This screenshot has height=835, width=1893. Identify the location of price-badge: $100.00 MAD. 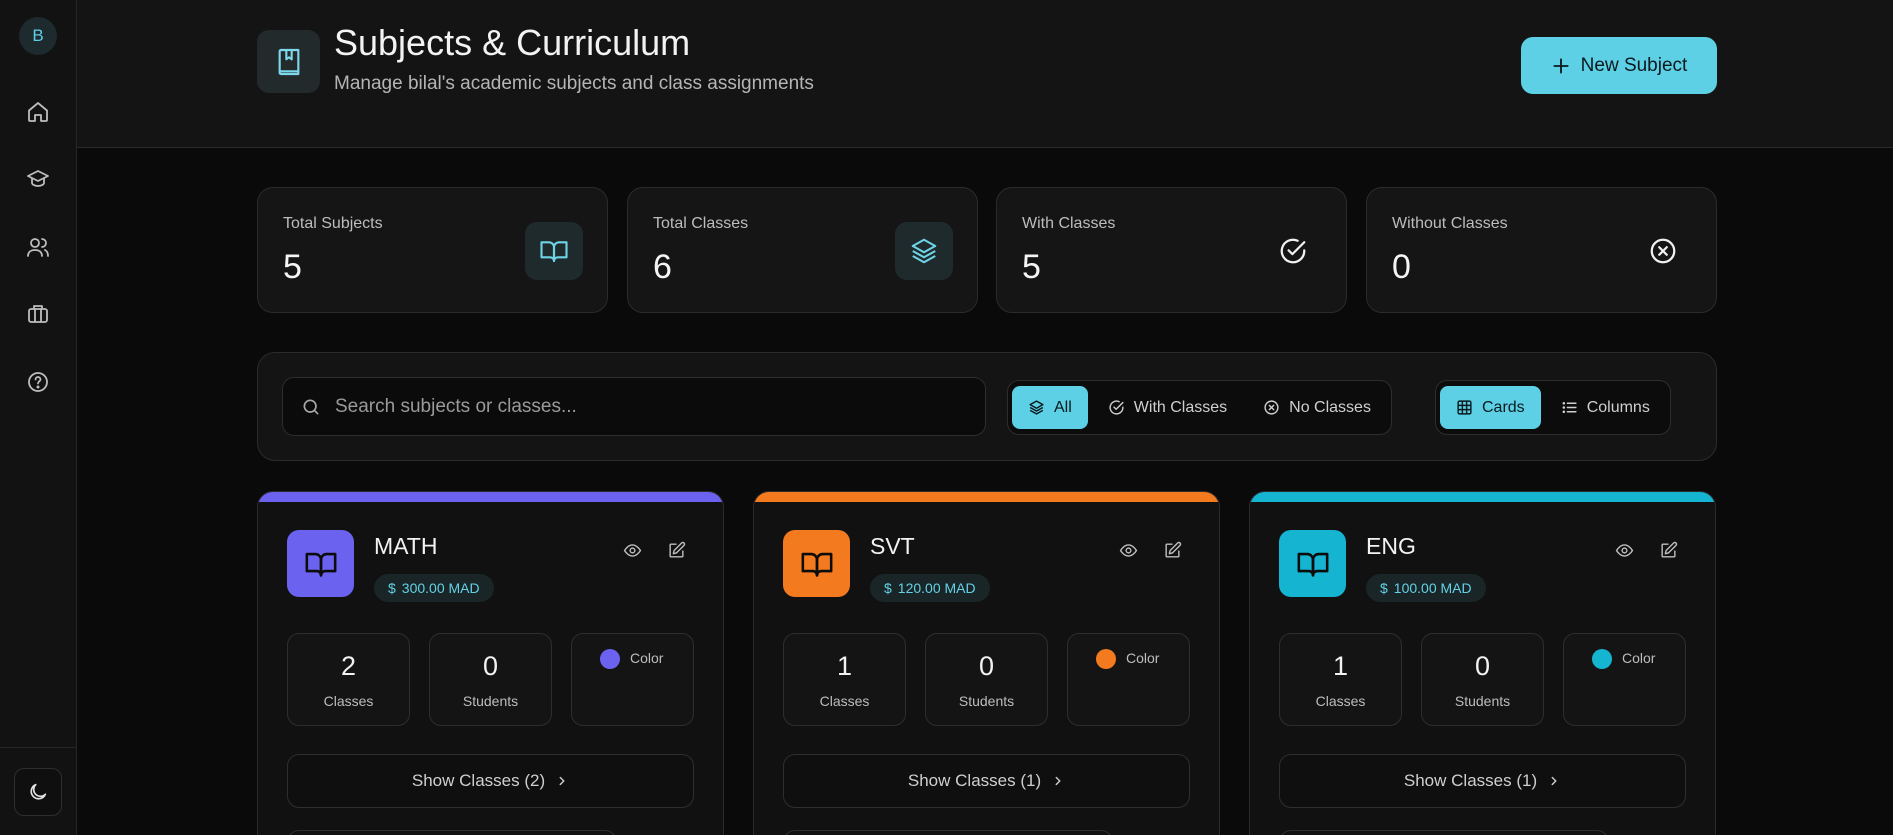
(1426, 588).